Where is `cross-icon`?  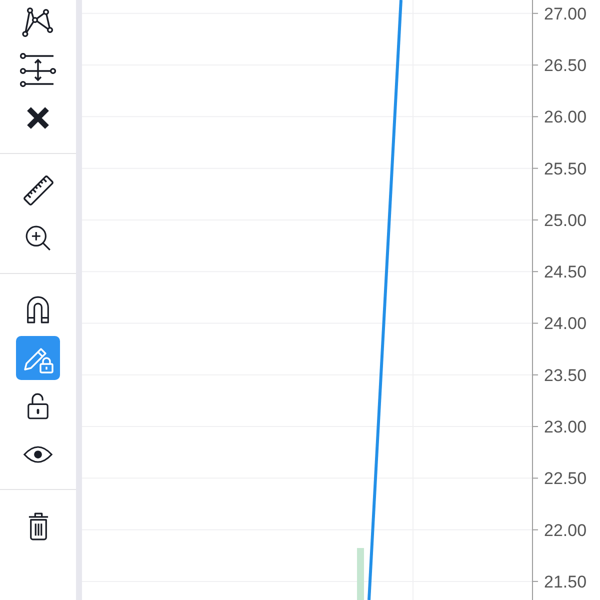
cross-icon is located at coordinates (38, 118).